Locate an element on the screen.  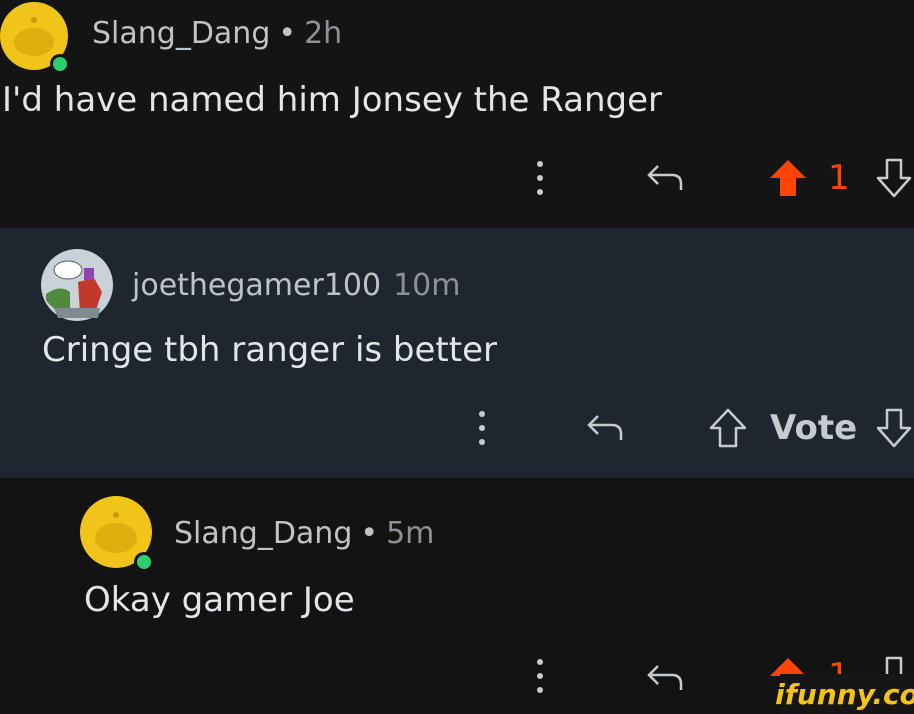
comment-author: Slang_Dang • 5m is located at coordinates (304, 533).